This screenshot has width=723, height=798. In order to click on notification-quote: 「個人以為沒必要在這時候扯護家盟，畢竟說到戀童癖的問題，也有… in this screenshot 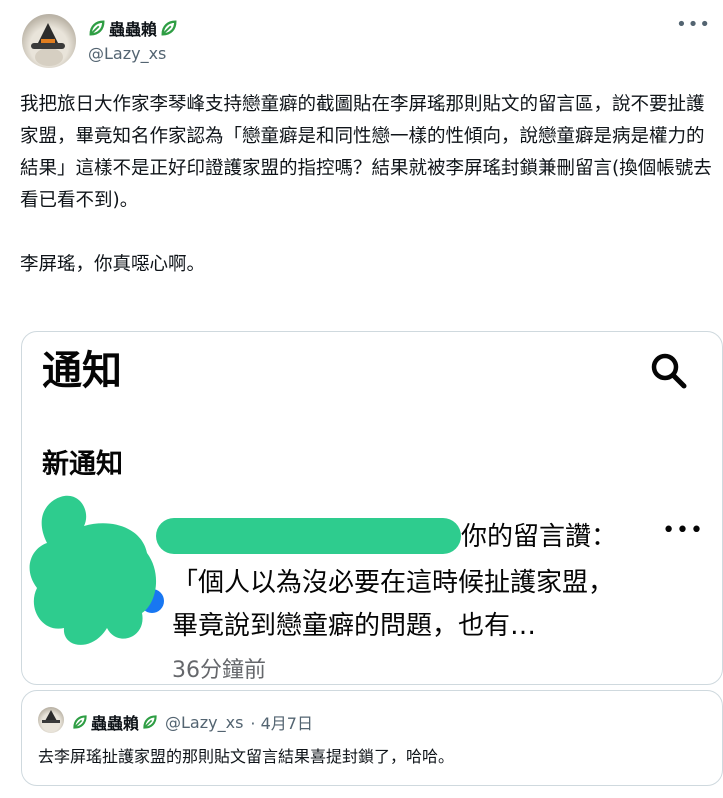, I will do `click(393, 604)`.